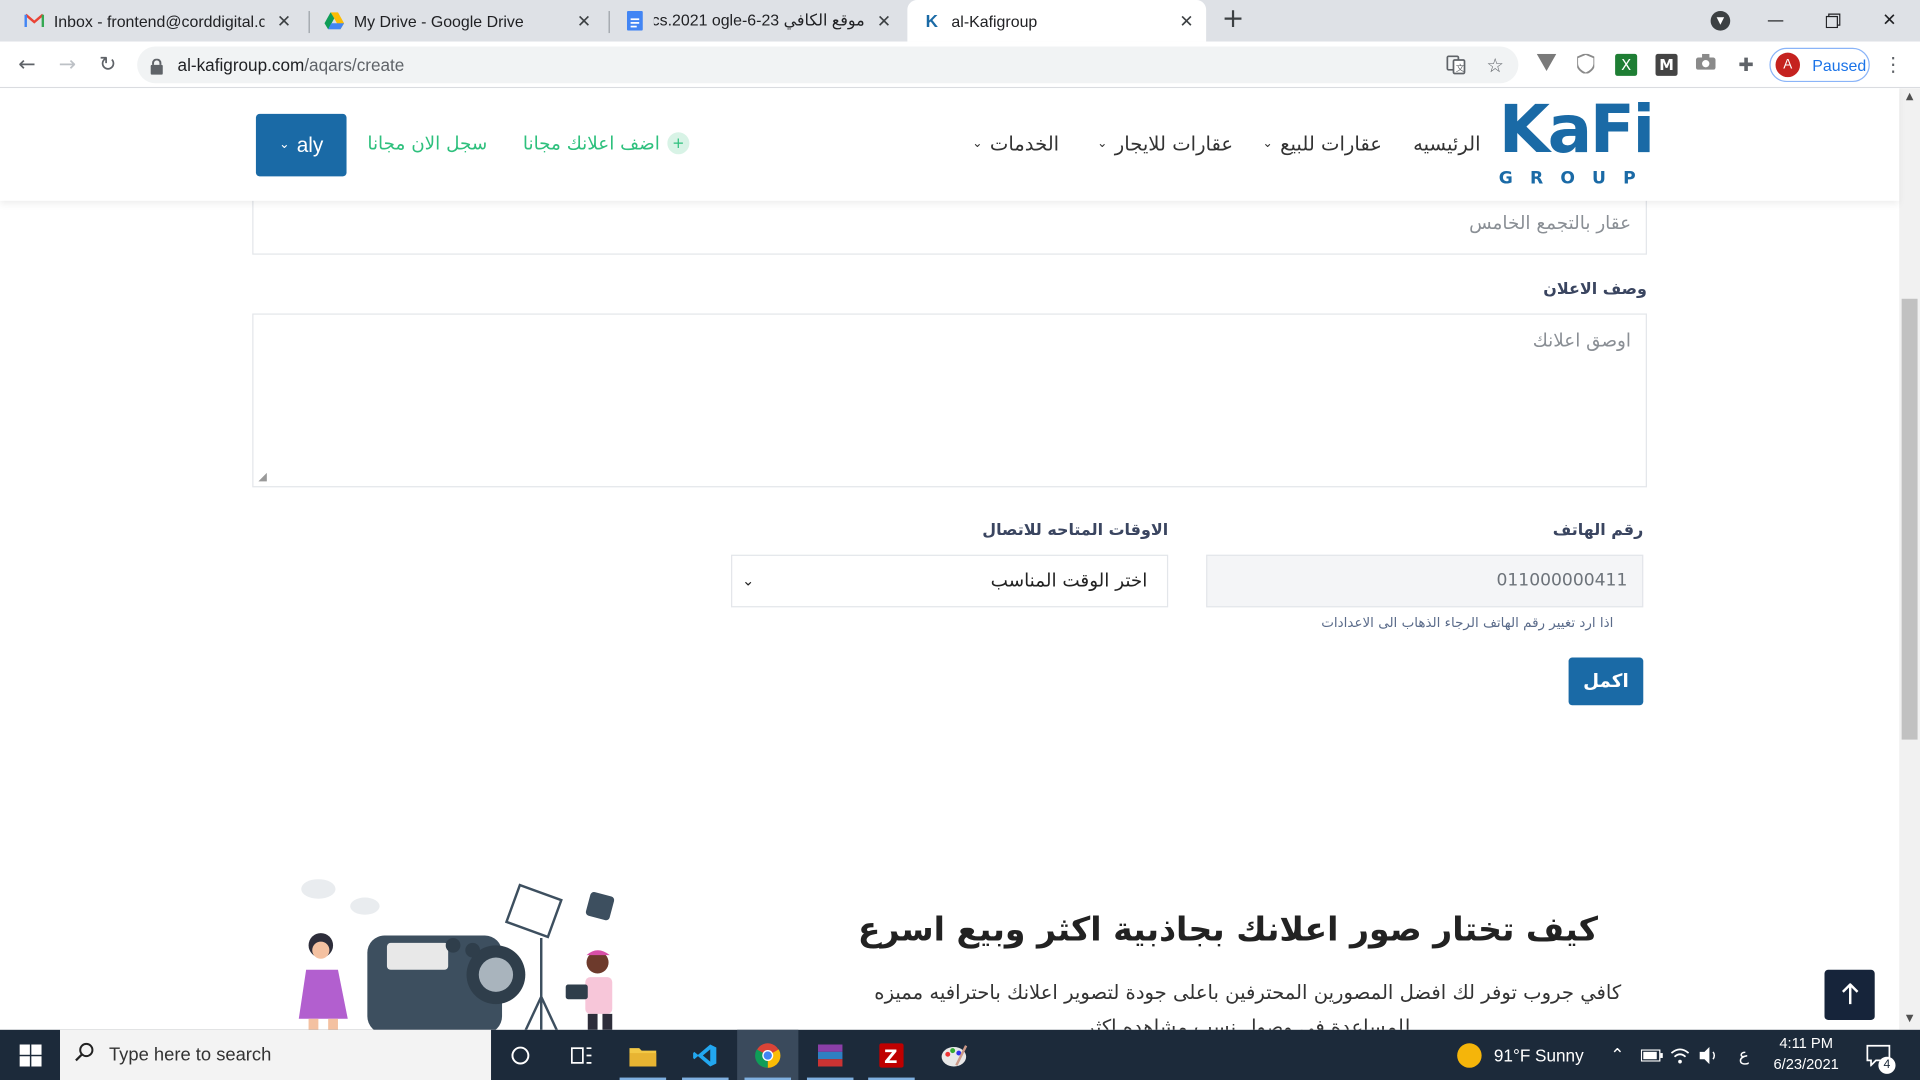  What do you see at coordinates (1889, 21) in the screenshot?
I see `window-close-button: ✕` at bounding box center [1889, 21].